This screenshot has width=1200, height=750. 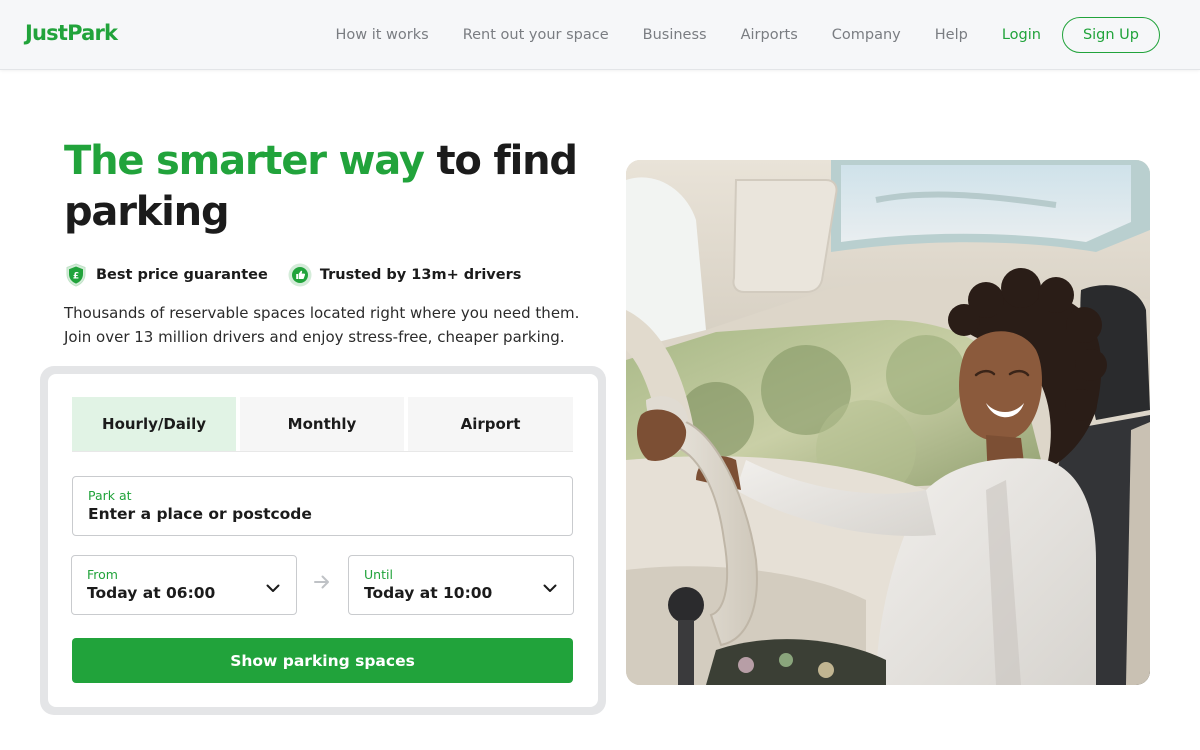 I want to click on nav-help: Help, so click(x=951, y=35).